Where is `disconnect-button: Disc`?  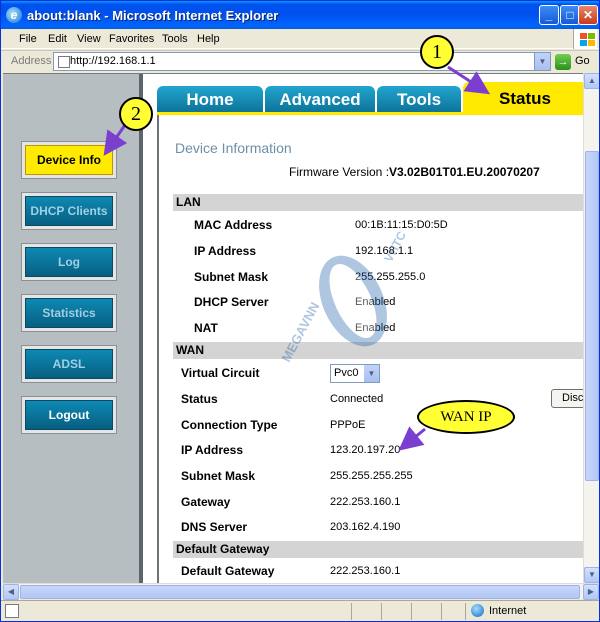
disconnect-button: Disc is located at coordinates (567, 398).